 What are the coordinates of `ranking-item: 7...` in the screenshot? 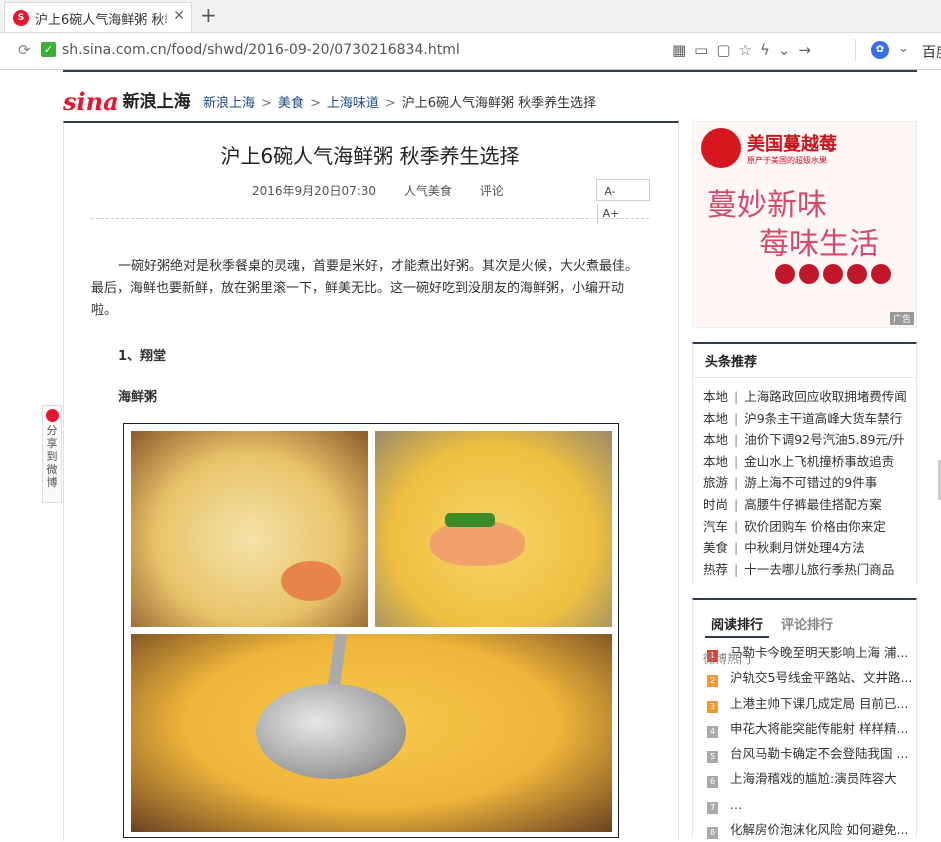 It's located at (810, 804).